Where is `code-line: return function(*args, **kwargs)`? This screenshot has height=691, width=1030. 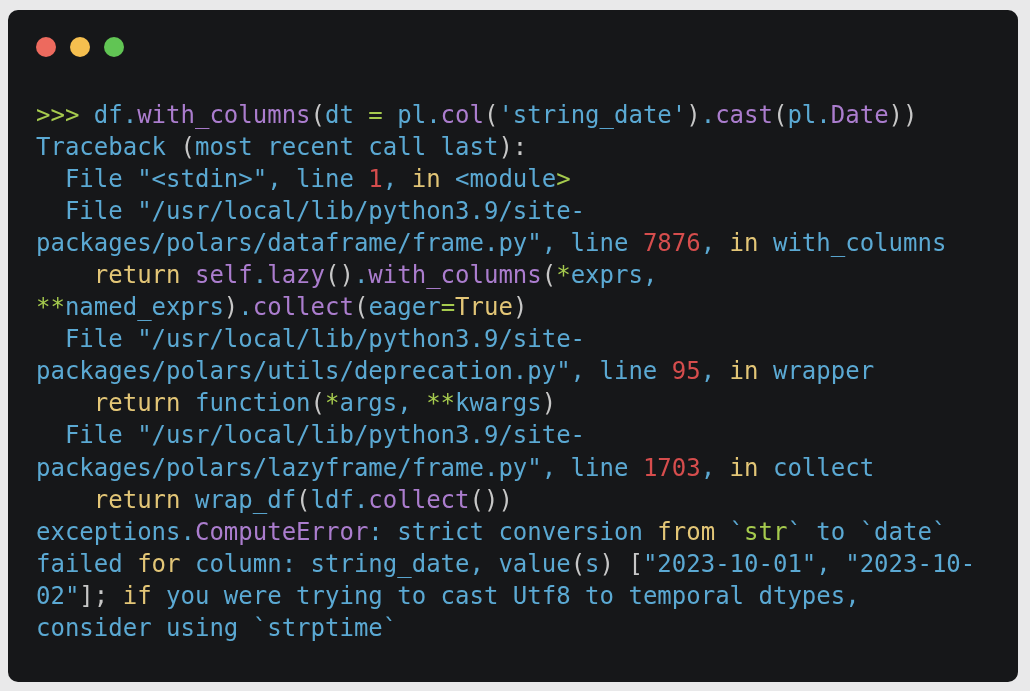
code-line: return function(*args, **kwargs) is located at coordinates (324, 404).